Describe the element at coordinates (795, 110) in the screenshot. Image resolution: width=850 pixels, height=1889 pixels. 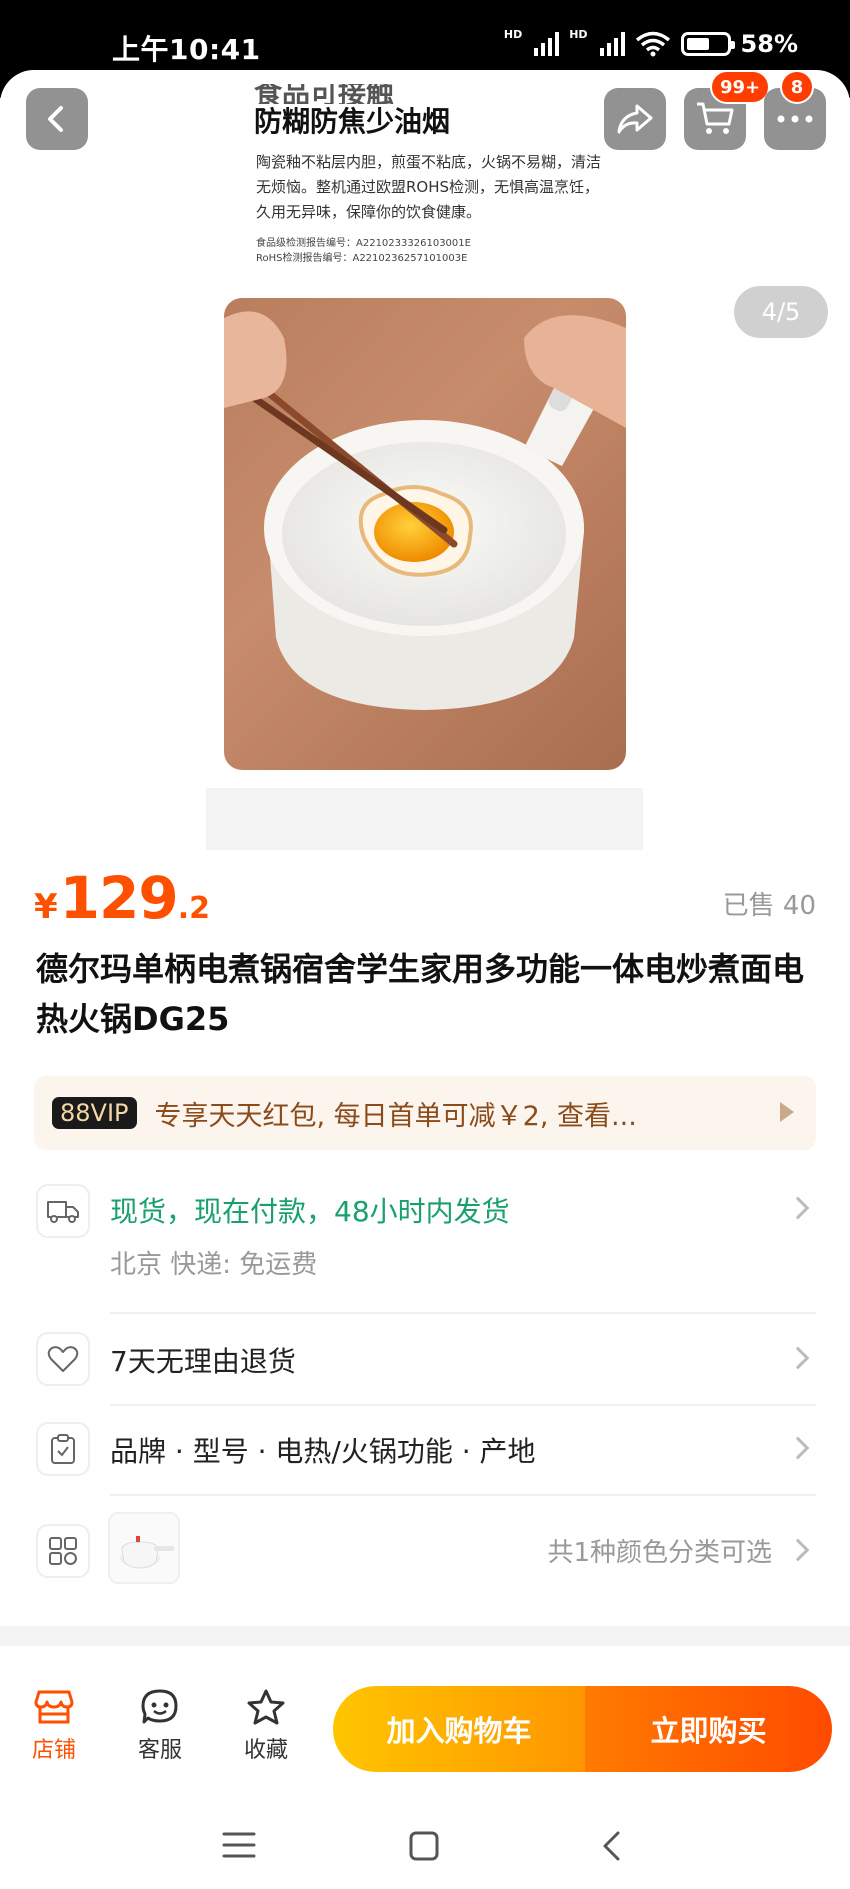
I see `more-button: 8` at that location.